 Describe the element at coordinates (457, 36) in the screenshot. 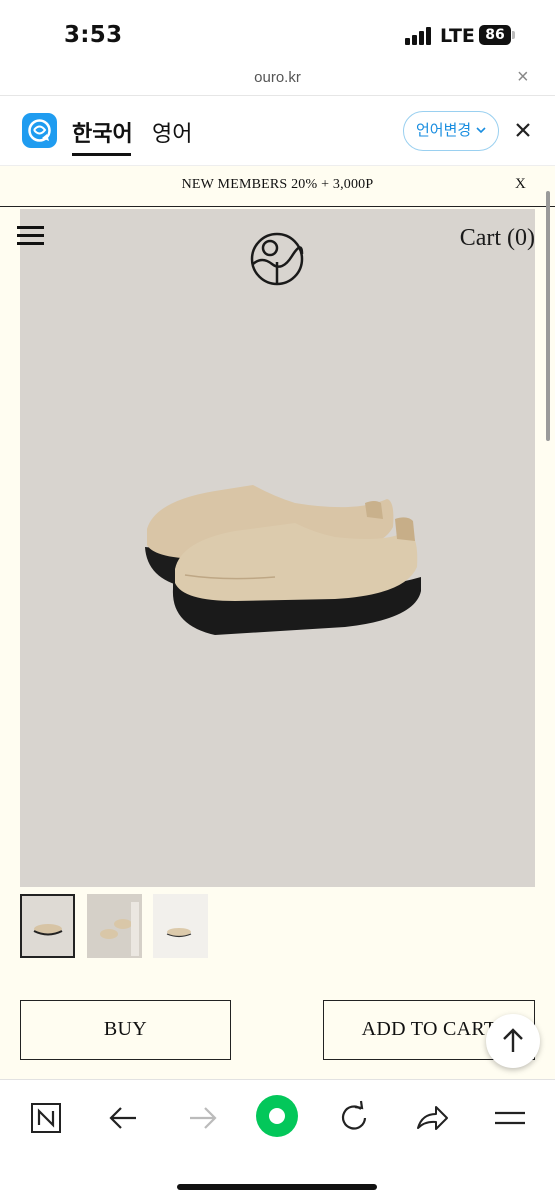

I see `network-type: LTE` at that location.